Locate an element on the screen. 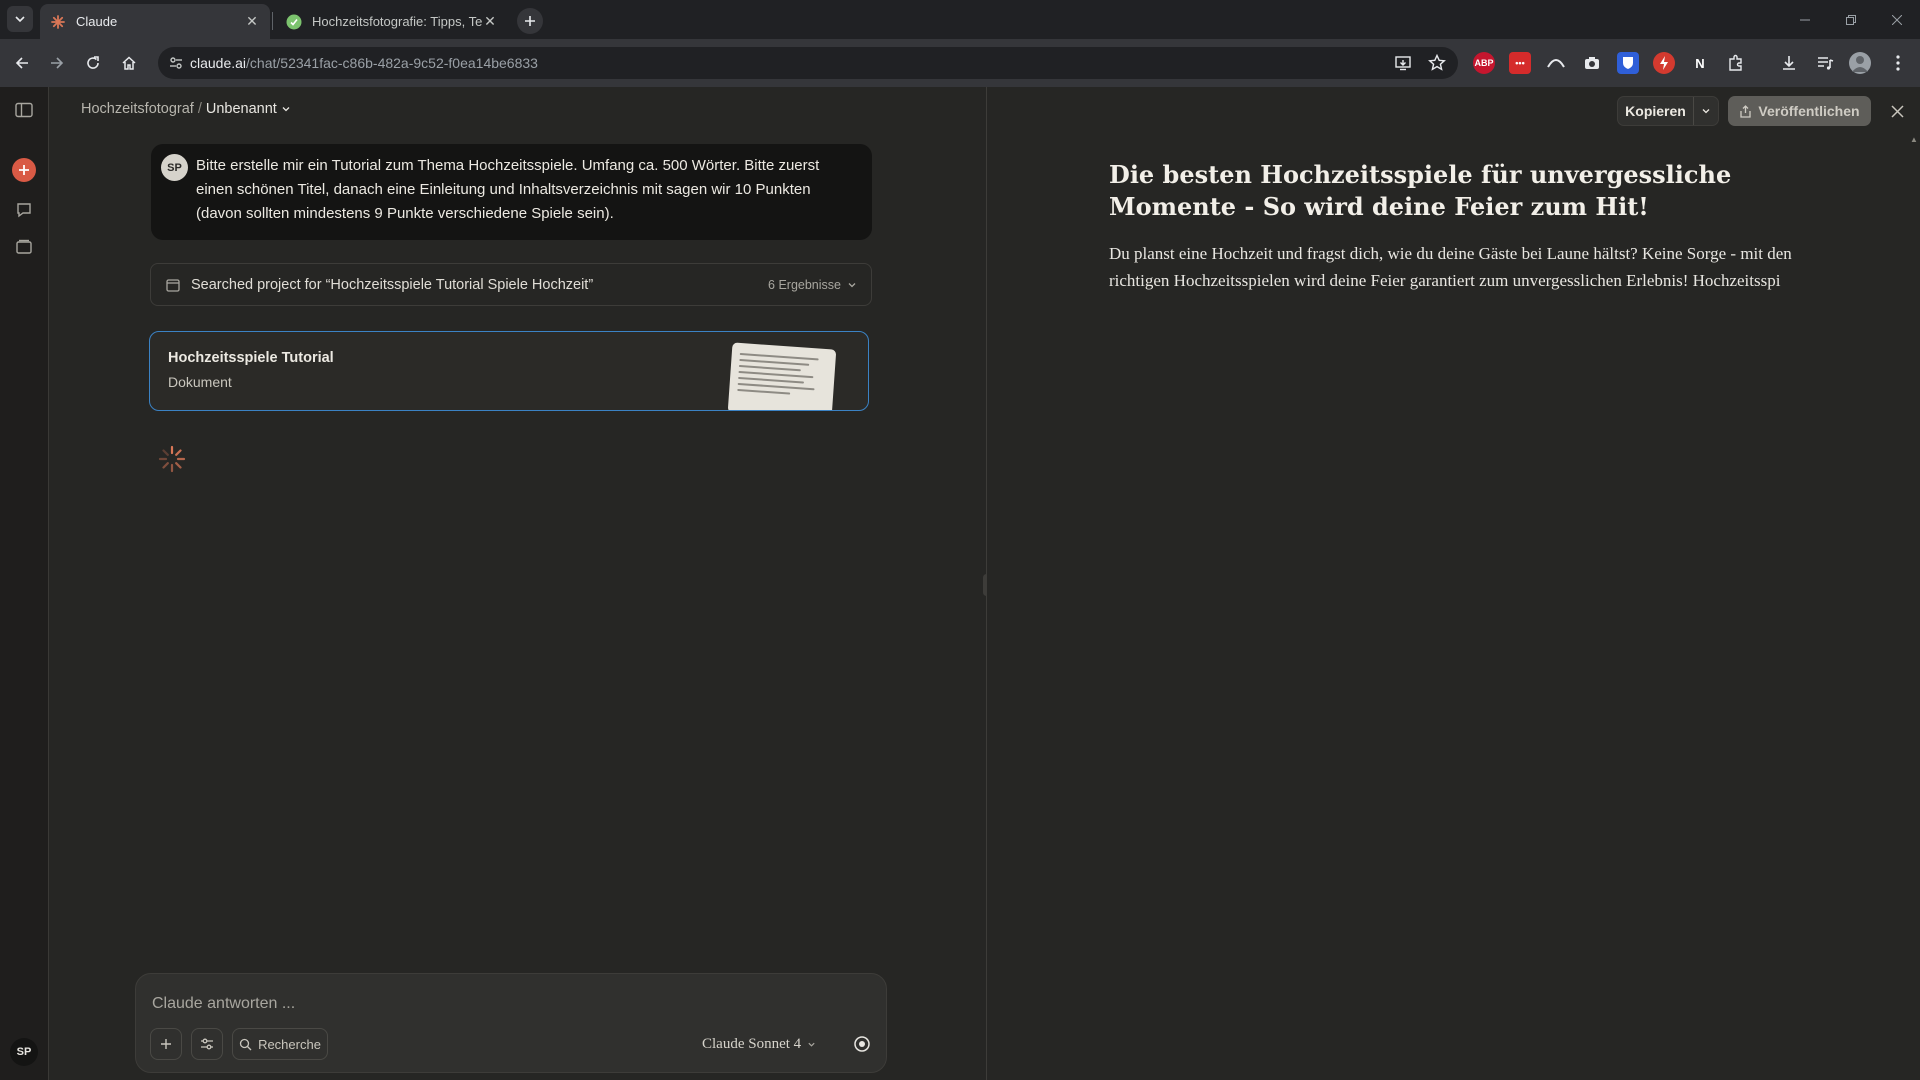 The width and height of the screenshot is (1920, 1080). add-attachment-button is located at coordinates (166, 1044).